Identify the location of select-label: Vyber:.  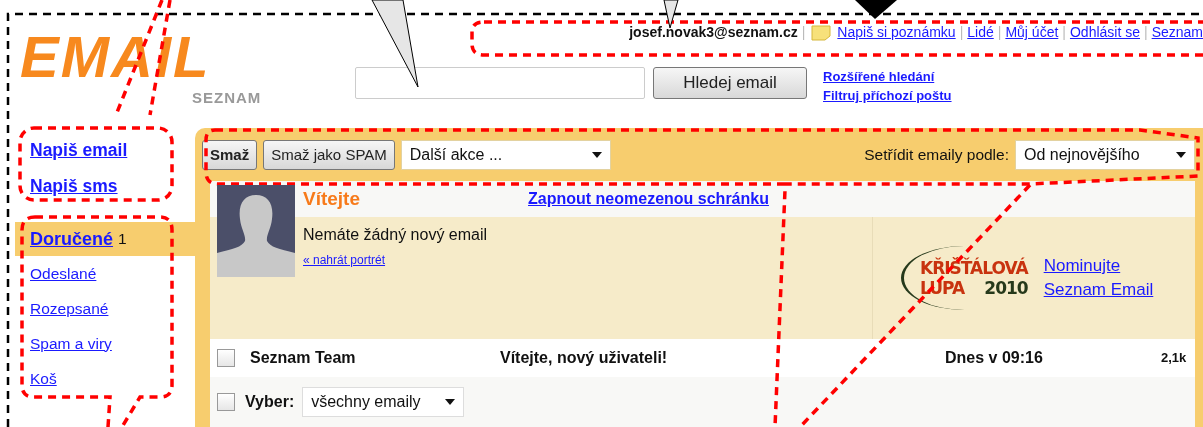
(270, 402).